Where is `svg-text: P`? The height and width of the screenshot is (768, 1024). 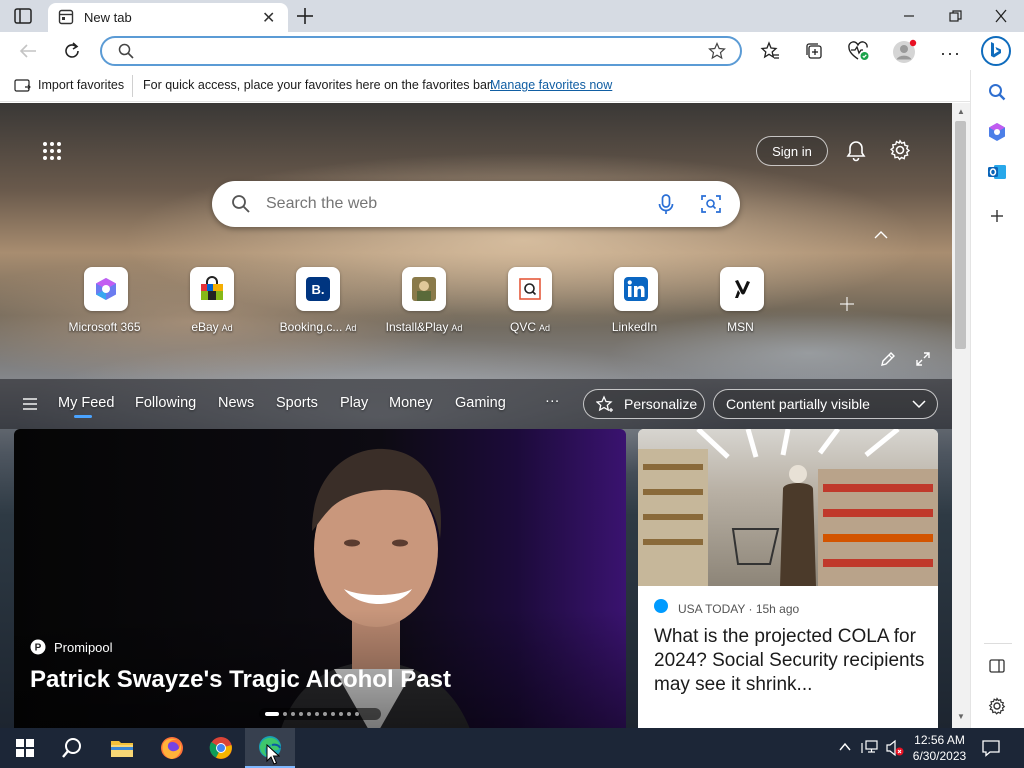
svg-text: P is located at coordinates (38, 648).